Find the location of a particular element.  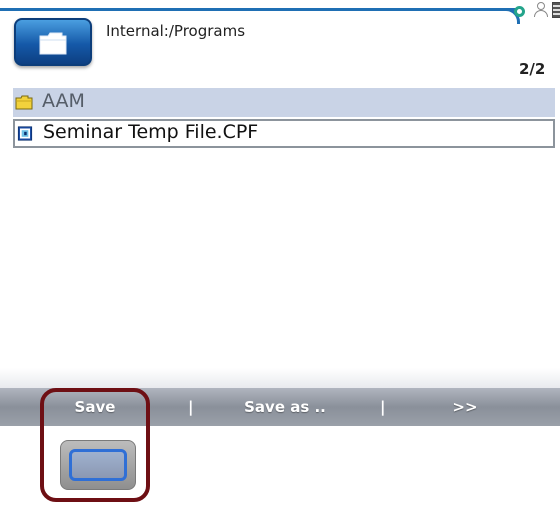

list-item-label: Seminar Temp File.CPF is located at coordinates (151, 132).